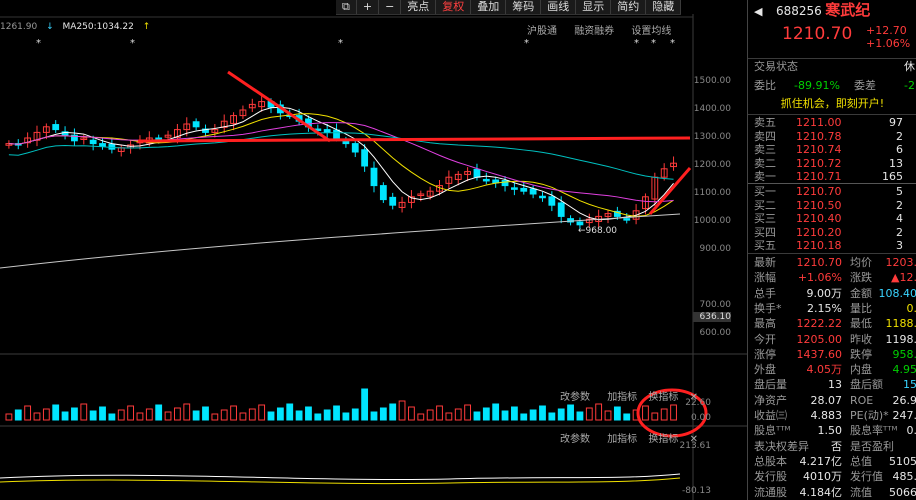 This screenshot has height=500, width=916. Describe the element at coordinates (765, 176) in the screenshot. I see `level-label: 卖一` at that location.